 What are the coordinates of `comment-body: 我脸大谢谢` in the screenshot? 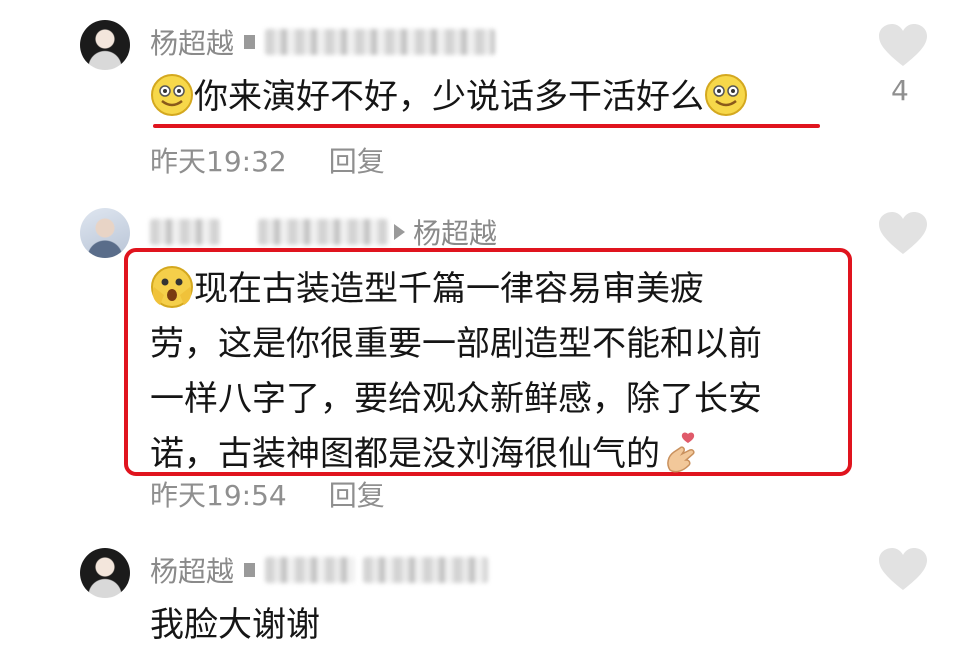 It's located at (235, 625).